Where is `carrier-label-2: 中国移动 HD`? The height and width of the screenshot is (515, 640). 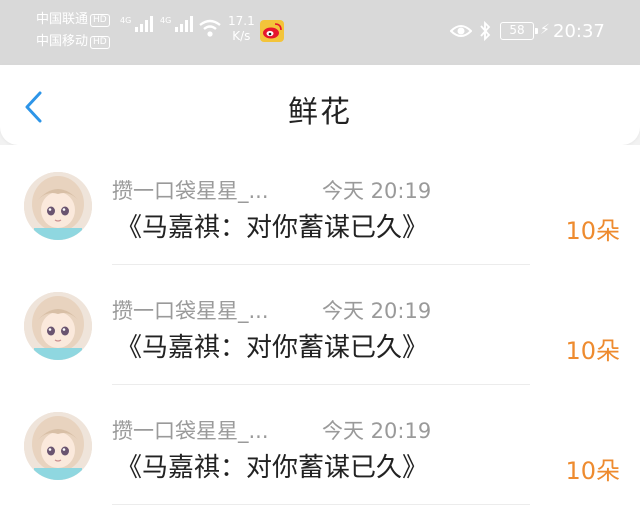
carrier-label-2: 中国移动 HD is located at coordinates (73, 42).